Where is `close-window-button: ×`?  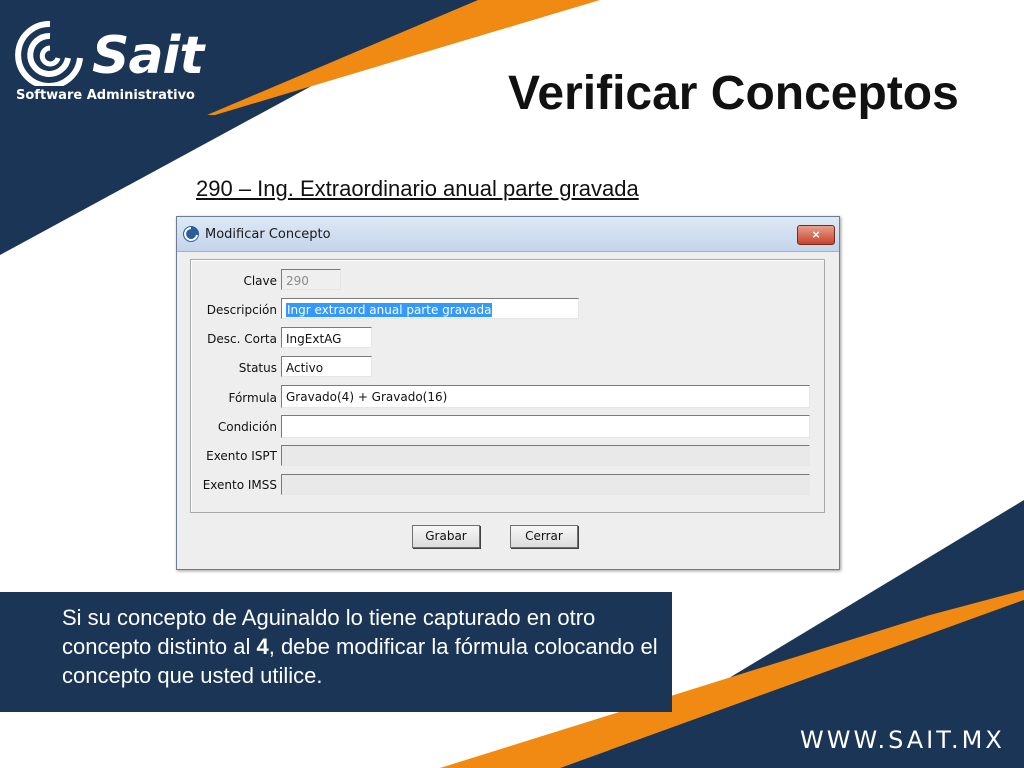
close-window-button: × is located at coordinates (816, 235).